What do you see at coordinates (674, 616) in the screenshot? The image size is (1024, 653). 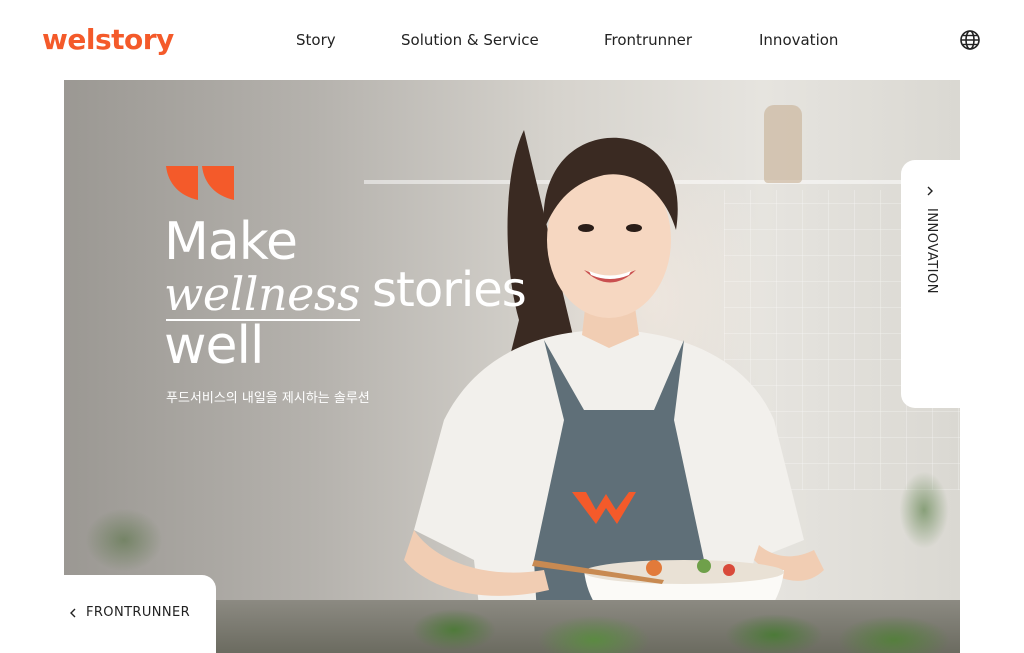 I see `vegetables-foreground` at bounding box center [674, 616].